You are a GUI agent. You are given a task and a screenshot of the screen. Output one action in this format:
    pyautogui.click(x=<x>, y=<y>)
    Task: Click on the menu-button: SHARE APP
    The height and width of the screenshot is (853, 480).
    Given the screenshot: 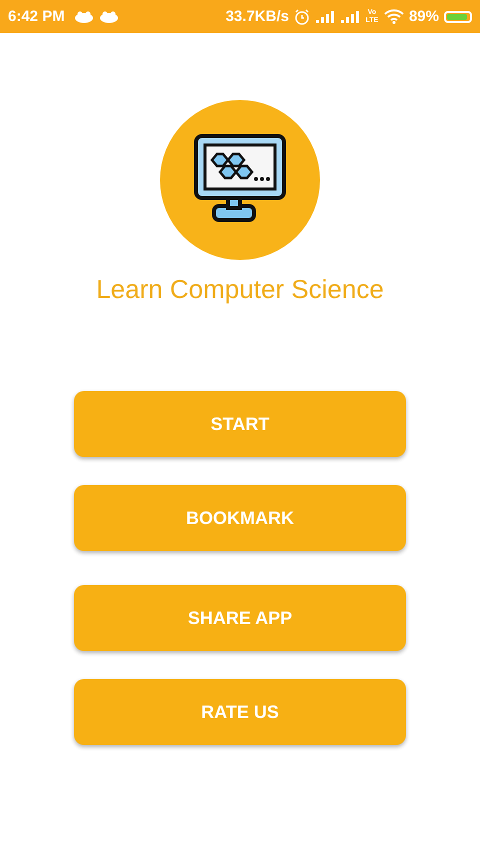 What is the action you would take?
    pyautogui.click(x=240, y=618)
    